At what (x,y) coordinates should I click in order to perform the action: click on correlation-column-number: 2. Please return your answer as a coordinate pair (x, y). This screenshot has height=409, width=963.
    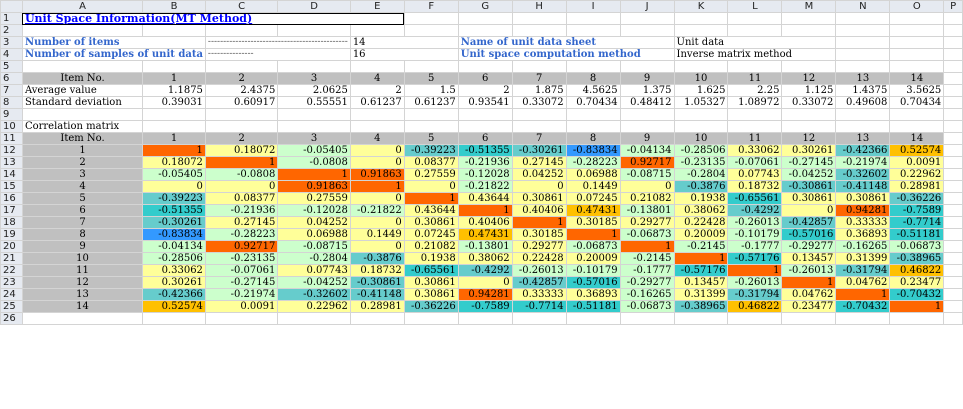
    Looking at the image, I should click on (241, 138).